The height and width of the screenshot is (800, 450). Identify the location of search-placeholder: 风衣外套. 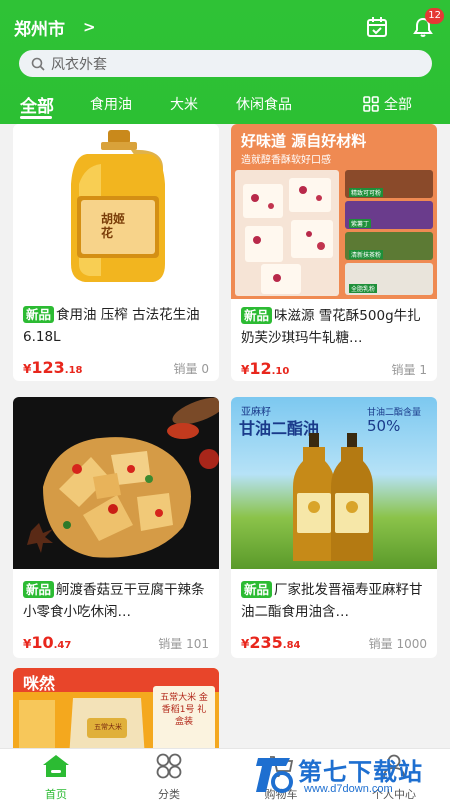
(79, 64).